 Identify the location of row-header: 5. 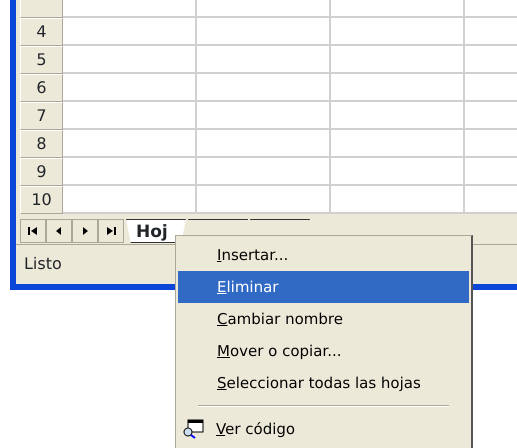
(41, 60).